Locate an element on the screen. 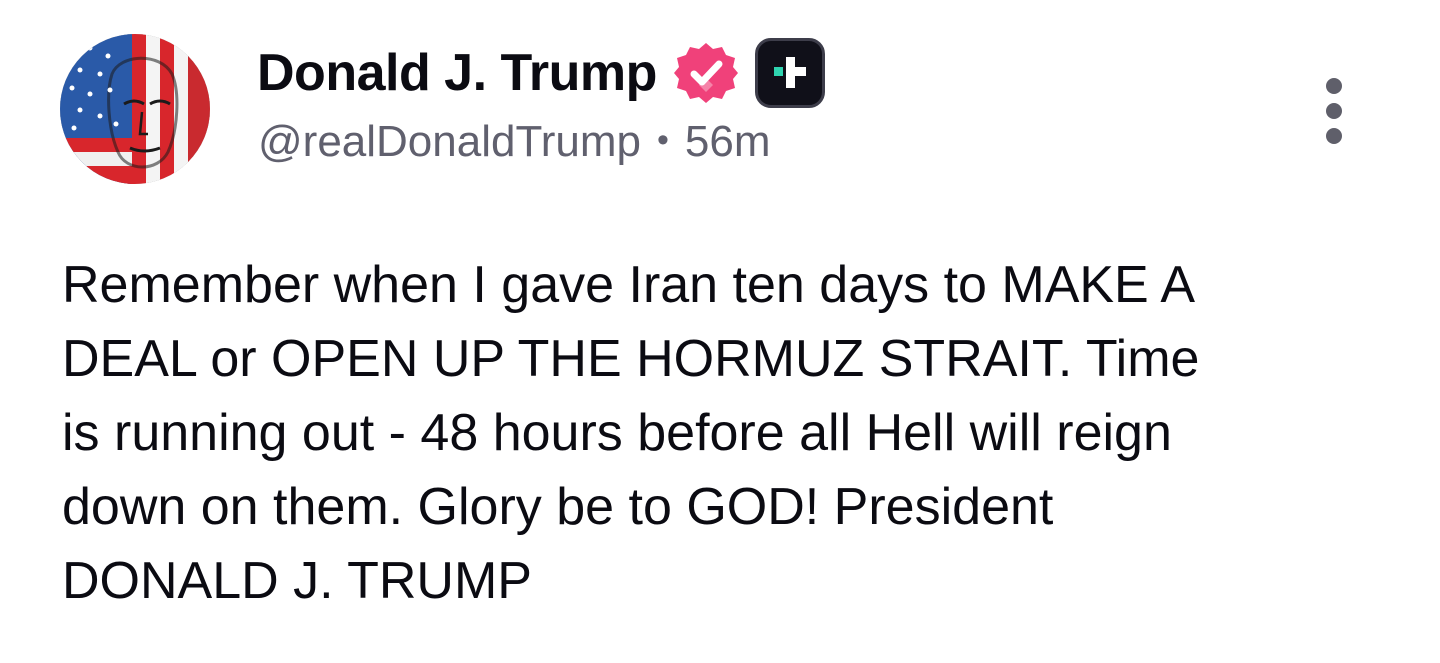  more-vertical-icon is located at coordinates (1334, 111).